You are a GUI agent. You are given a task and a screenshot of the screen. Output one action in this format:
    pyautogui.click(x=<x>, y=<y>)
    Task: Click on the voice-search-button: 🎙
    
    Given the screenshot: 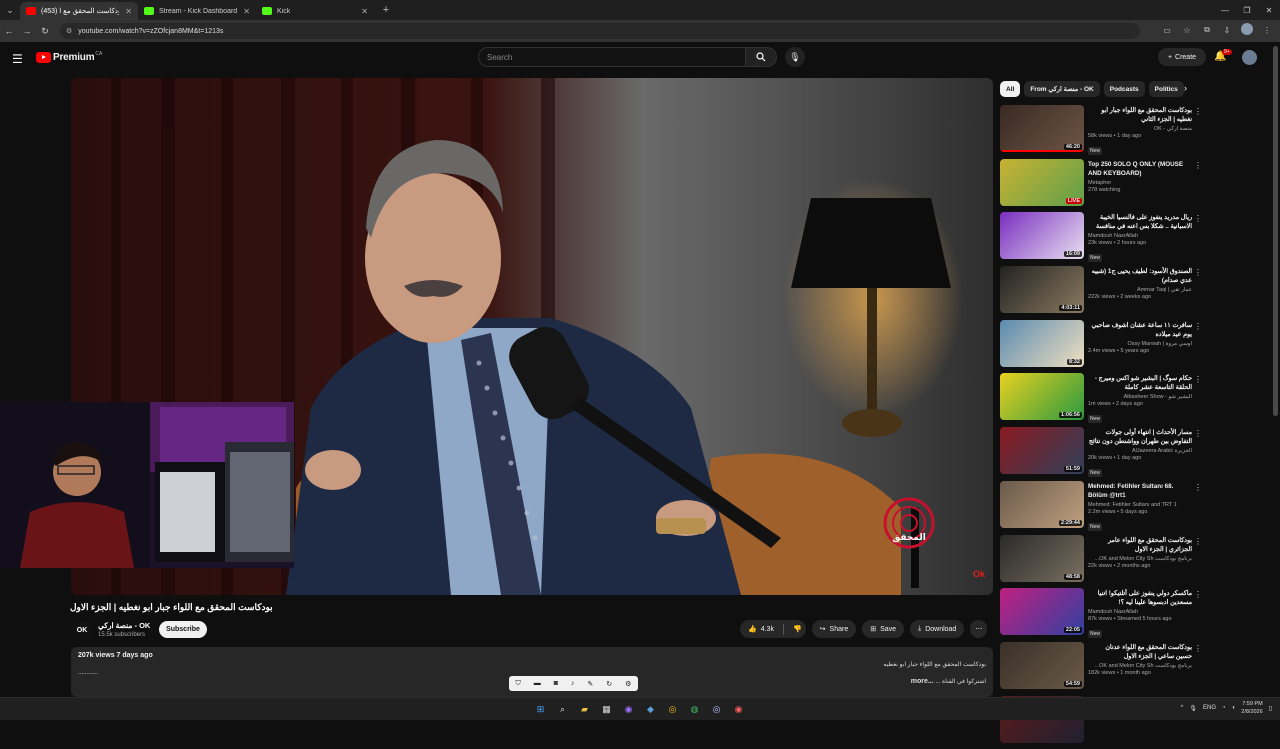 What is the action you would take?
    pyautogui.click(x=795, y=57)
    